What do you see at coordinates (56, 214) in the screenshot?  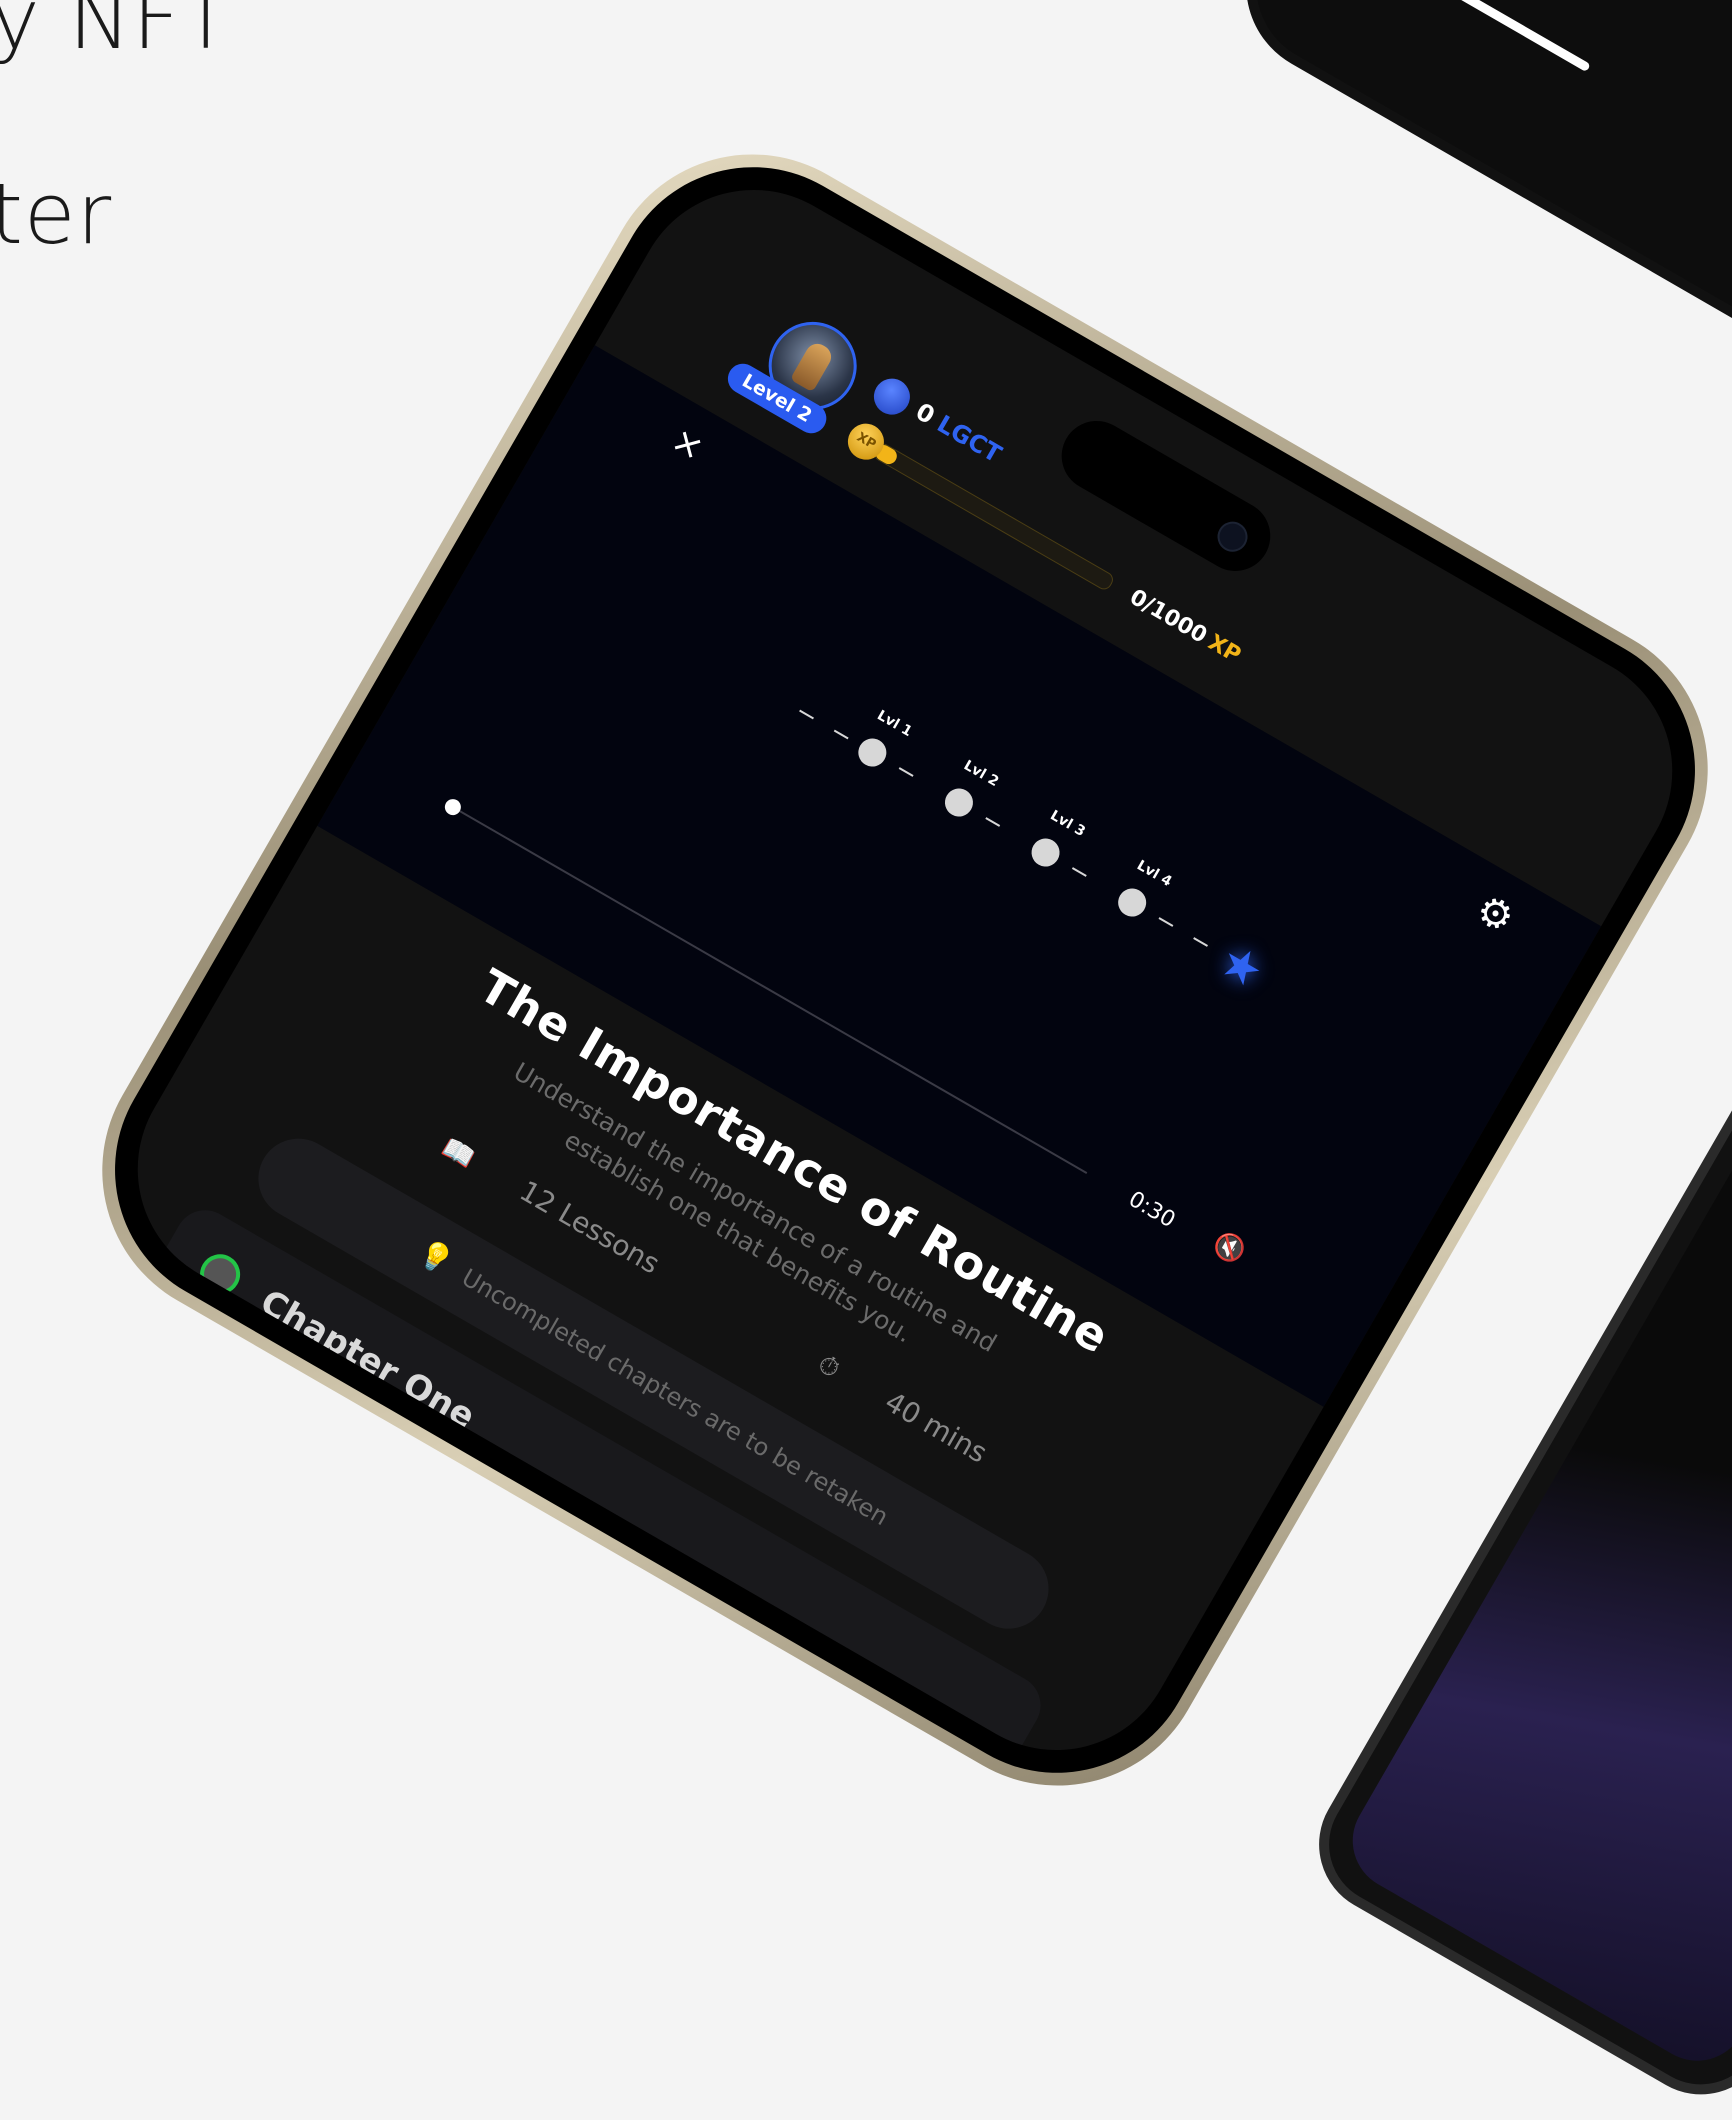 I see `background-heading-line2: ter` at bounding box center [56, 214].